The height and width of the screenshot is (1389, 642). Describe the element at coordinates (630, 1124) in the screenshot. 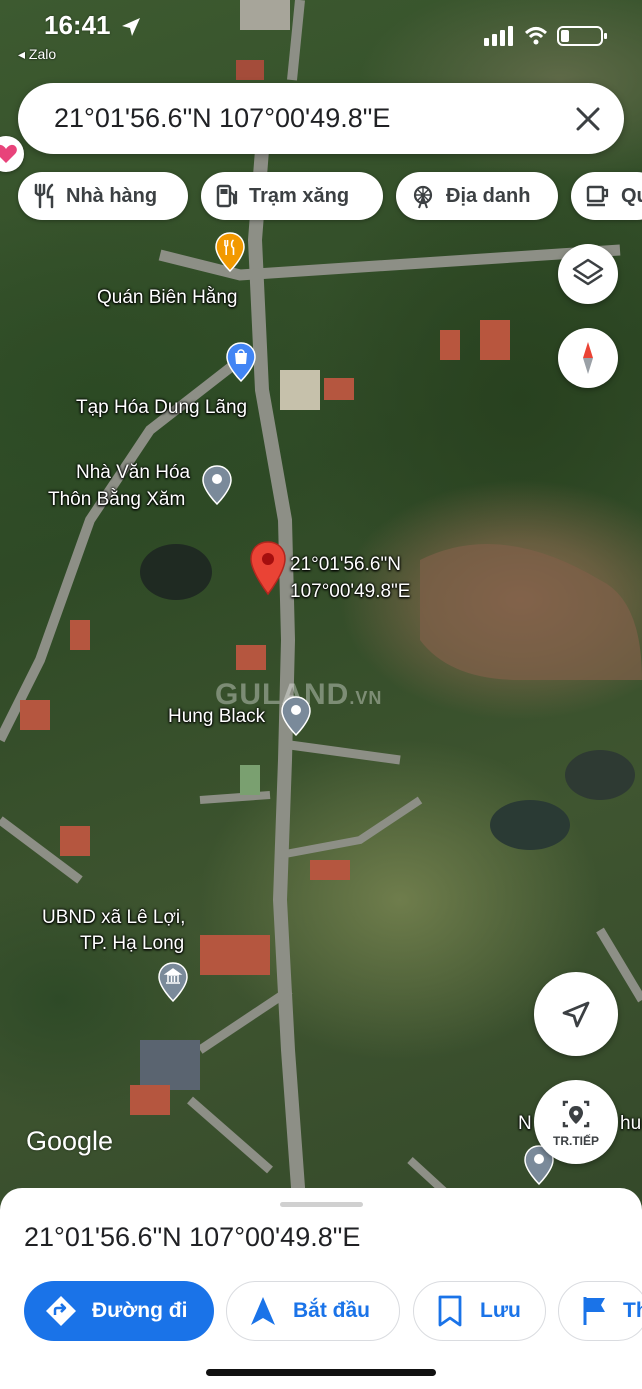

I see `poi-label-partial-right: hu` at that location.